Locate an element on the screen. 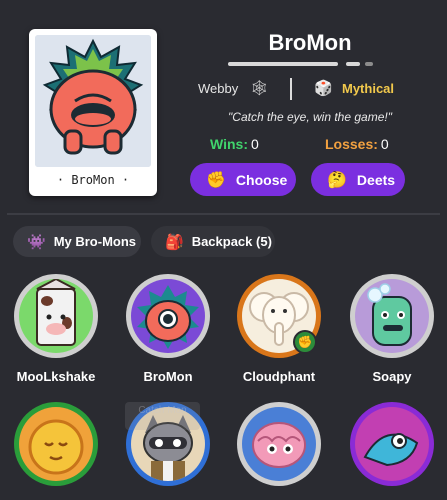 Image resolution: width=447 pixels, height=500 pixels. wins-stat: Wins: 0 is located at coordinates (234, 144).